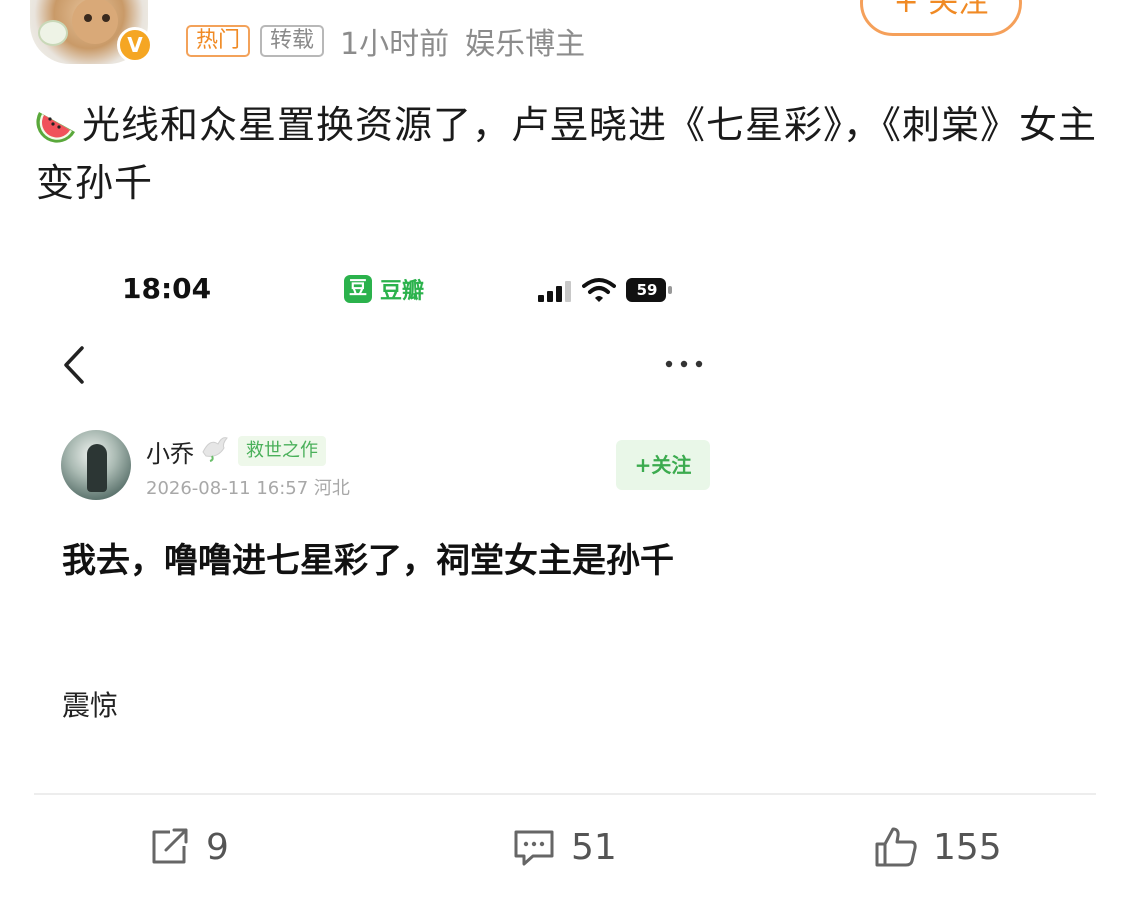 The image size is (1130, 897). I want to click on douban-logo-icon: 豆, so click(358, 289).